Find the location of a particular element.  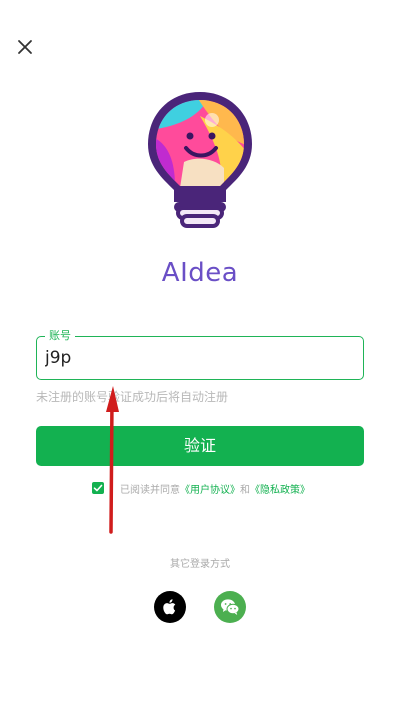

agreement-row: 已阅读并同意 《用户协议》 和 《隐私政策》 is located at coordinates (201, 488).